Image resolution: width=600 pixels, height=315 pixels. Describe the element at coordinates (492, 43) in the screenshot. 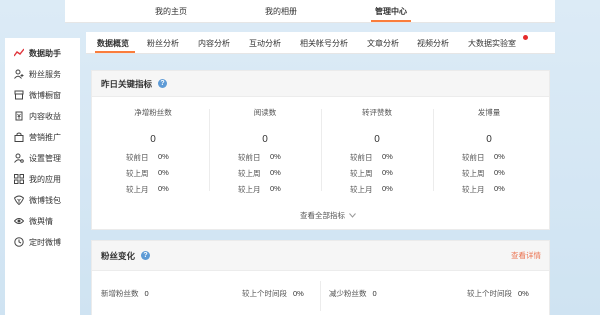

I see `tab-big-data-lab: 大数据实验室` at that location.